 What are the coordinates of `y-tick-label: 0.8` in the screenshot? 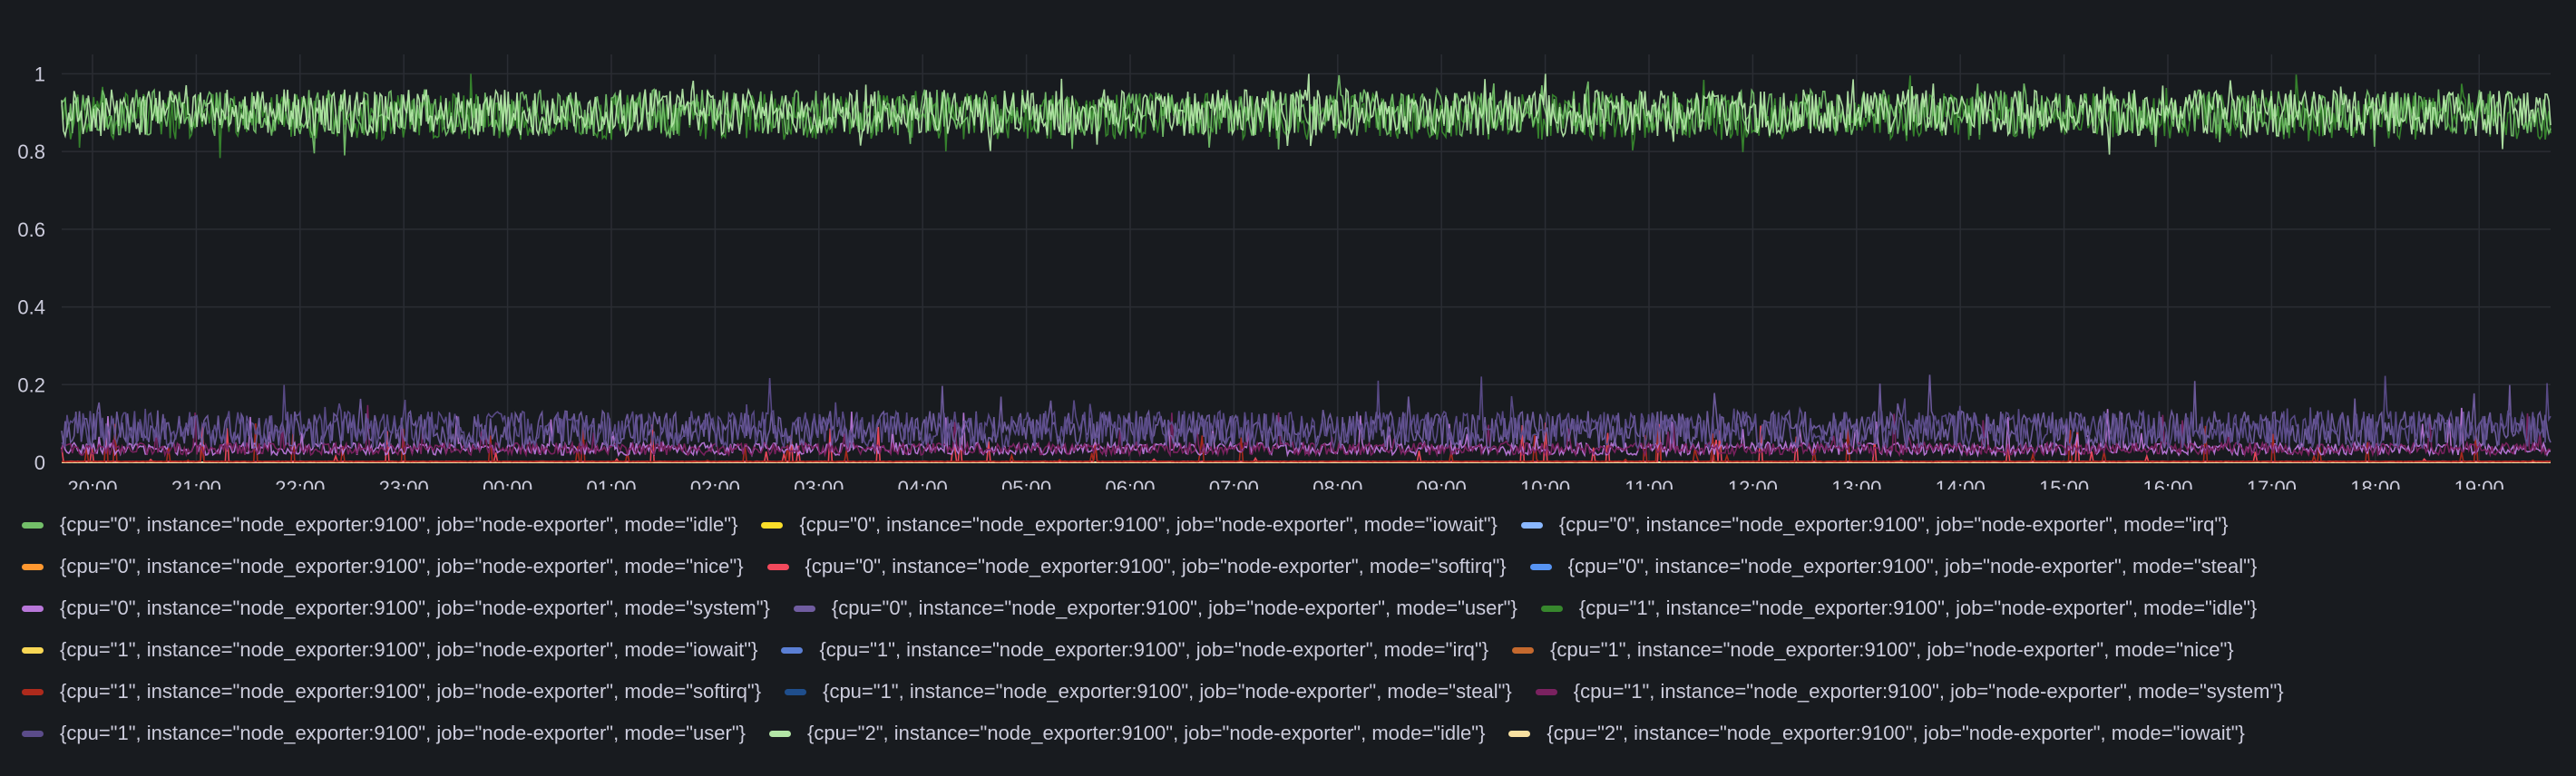 It's located at (31, 152).